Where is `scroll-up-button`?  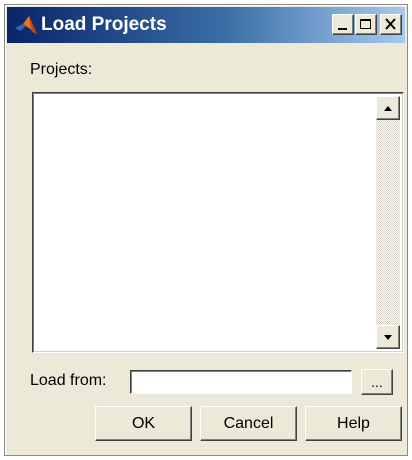 scroll-up-button is located at coordinates (388, 108).